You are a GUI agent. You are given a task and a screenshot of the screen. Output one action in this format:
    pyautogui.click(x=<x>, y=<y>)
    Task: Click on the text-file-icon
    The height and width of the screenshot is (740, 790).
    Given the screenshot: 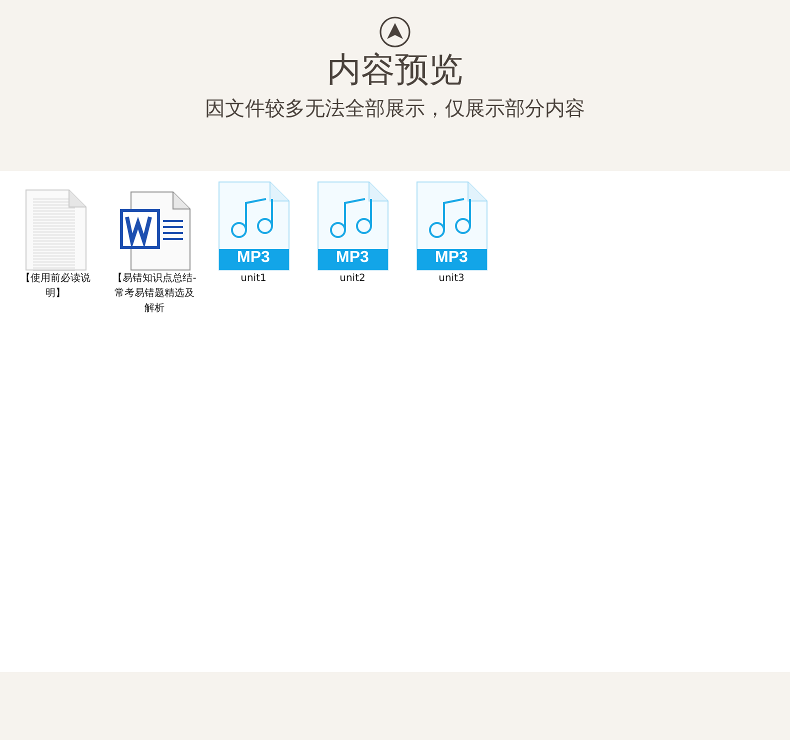 What is the action you would take?
    pyautogui.click(x=55, y=230)
    